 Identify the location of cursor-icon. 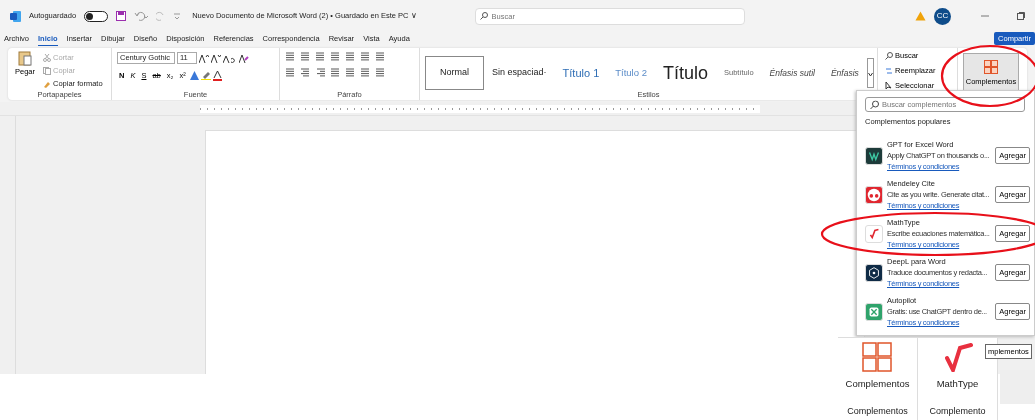
(889, 85).